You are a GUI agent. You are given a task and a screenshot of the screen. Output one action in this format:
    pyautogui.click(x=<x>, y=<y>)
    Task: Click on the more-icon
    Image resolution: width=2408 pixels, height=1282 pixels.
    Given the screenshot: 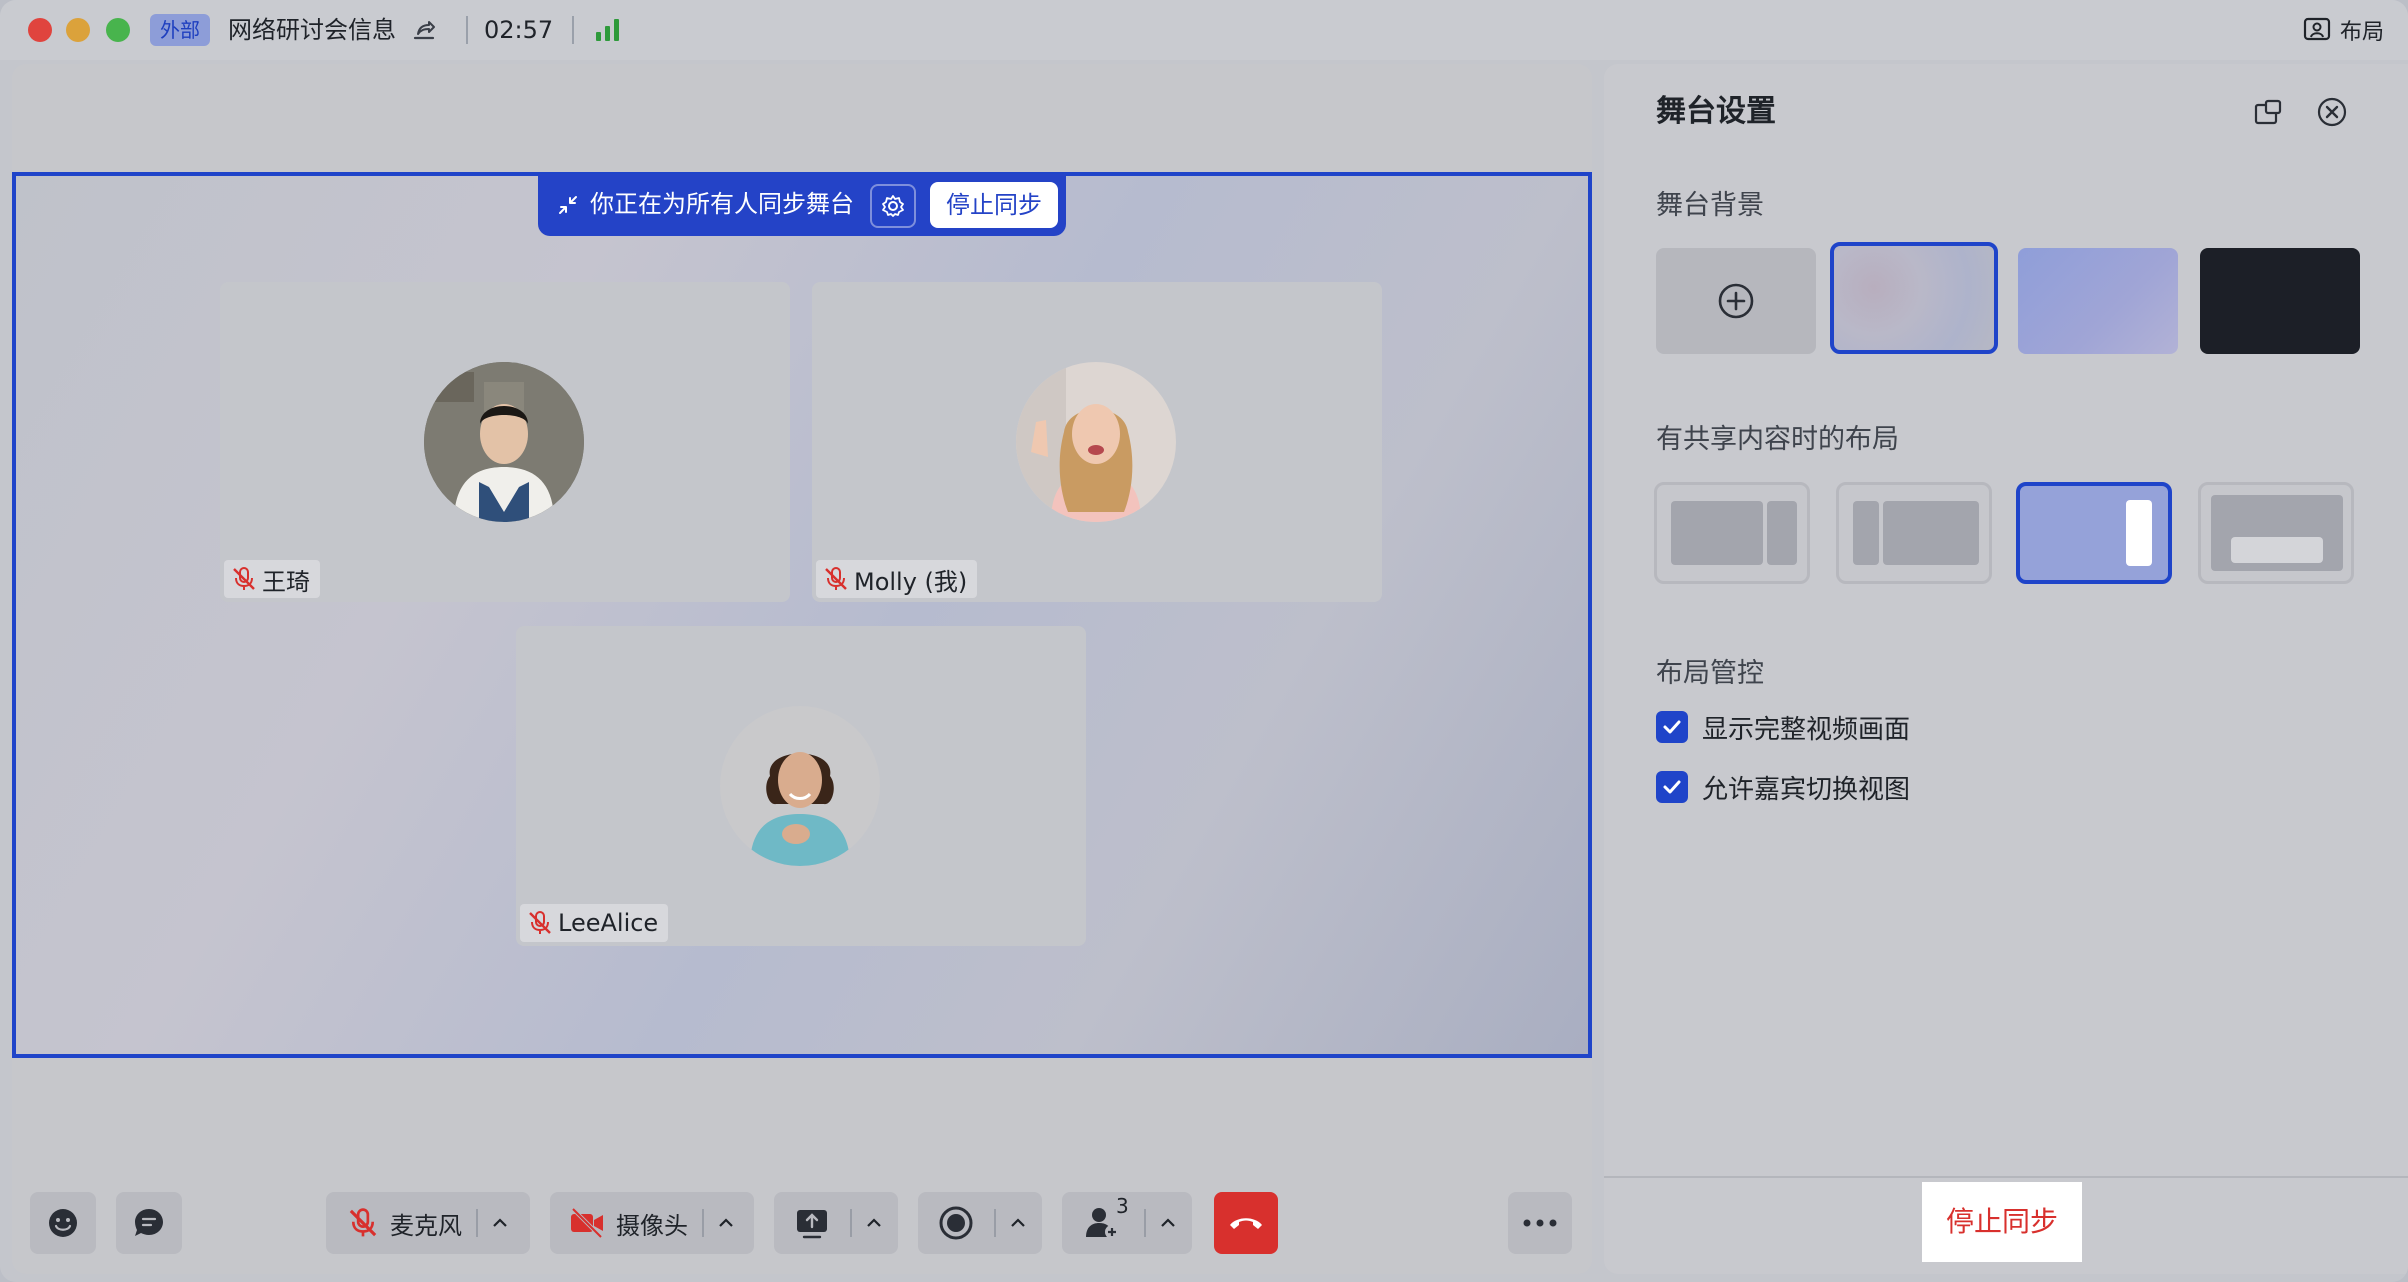 What is the action you would take?
    pyautogui.click(x=1540, y=1223)
    